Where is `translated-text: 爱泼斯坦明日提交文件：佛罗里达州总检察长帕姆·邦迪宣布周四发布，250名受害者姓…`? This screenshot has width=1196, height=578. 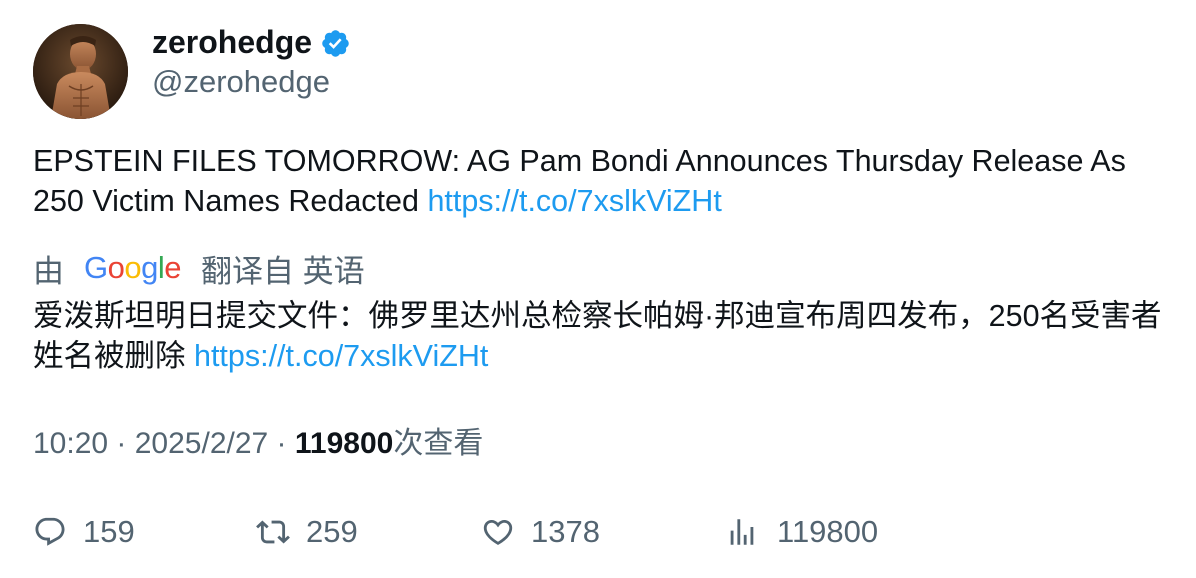 translated-text: 爱泼斯坦明日提交文件：佛罗里达州总检察长帕姆·邦迪宣布周四发布，250名受害者姓… is located at coordinates (603, 336).